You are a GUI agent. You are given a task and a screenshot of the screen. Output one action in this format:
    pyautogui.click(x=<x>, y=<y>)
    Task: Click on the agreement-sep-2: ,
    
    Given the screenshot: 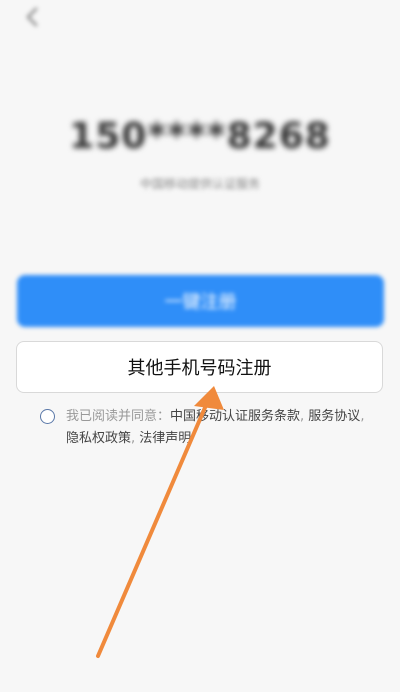 What is the action you would take?
    pyautogui.click(x=362, y=416)
    